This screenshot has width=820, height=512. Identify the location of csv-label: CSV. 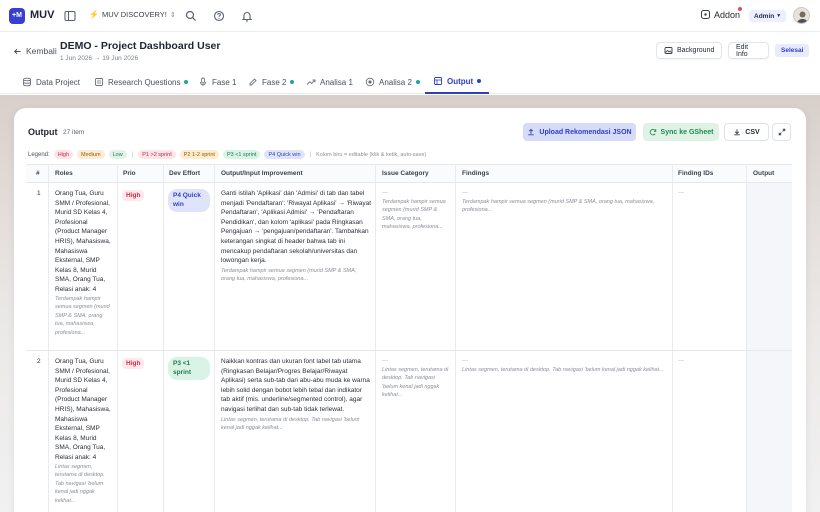
(752, 132).